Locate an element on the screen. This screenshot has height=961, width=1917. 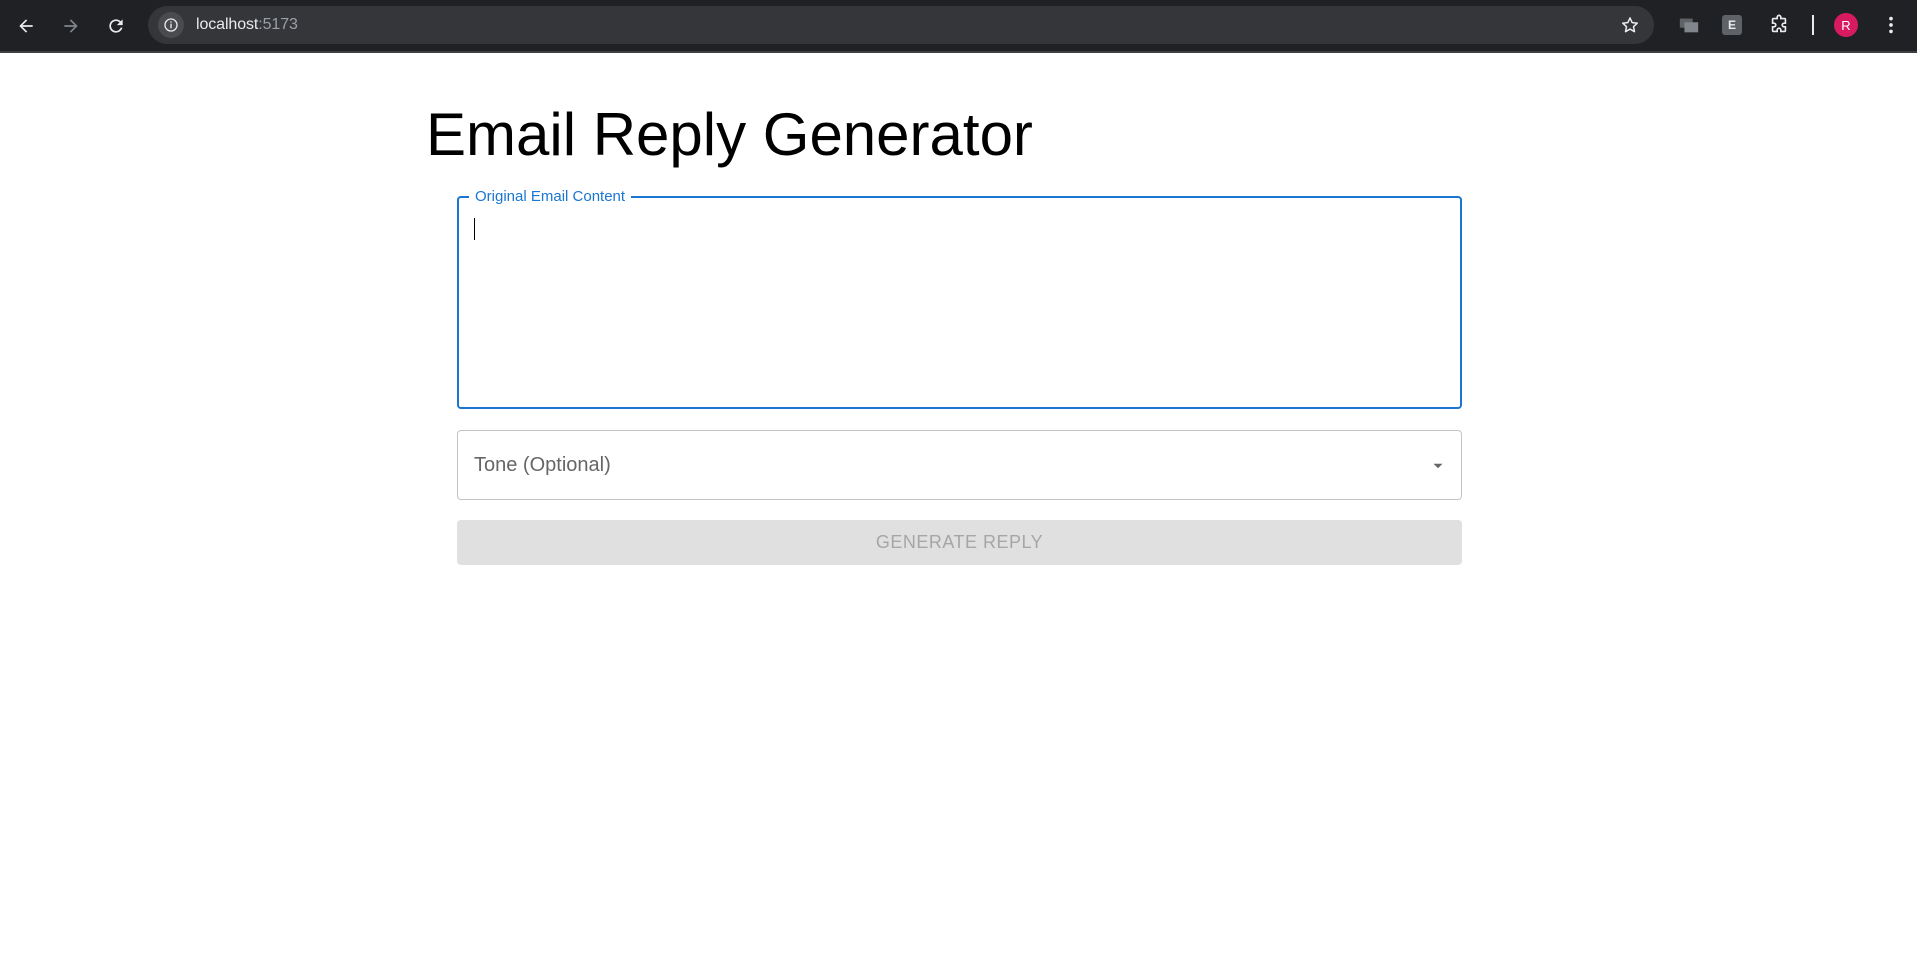
extension-e-label: E is located at coordinates (1731, 25).